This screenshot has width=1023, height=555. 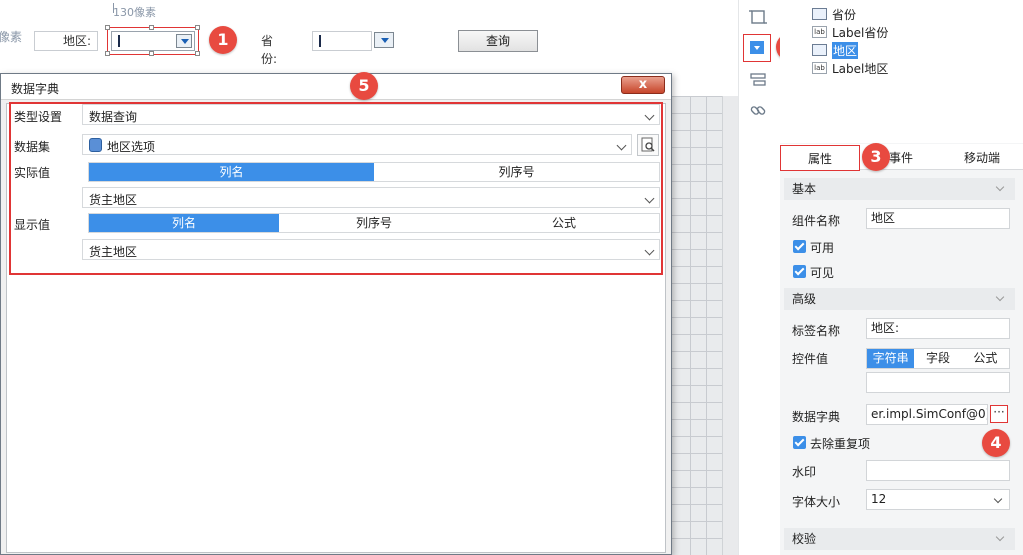 I want to click on control-tab-field: 字段, so click(x=937, y=358).